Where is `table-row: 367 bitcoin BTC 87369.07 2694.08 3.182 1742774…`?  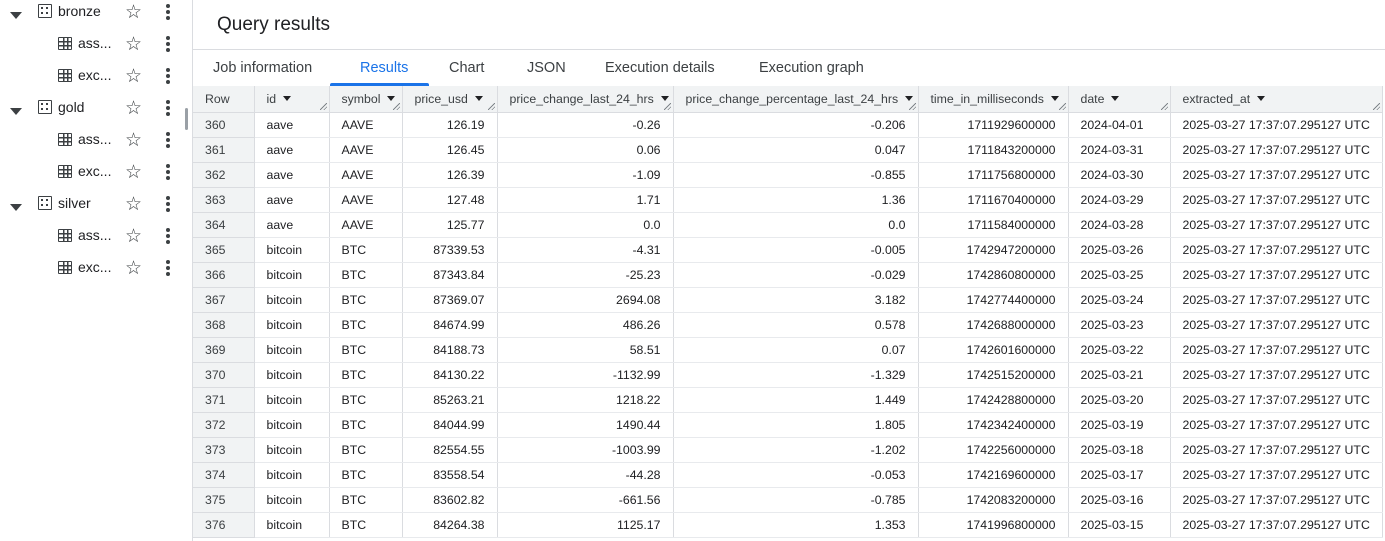
table-row: 367 bitcoin BTC 87369.07 2694.08 3.182 1742774… is located at coordinates (788, 300).